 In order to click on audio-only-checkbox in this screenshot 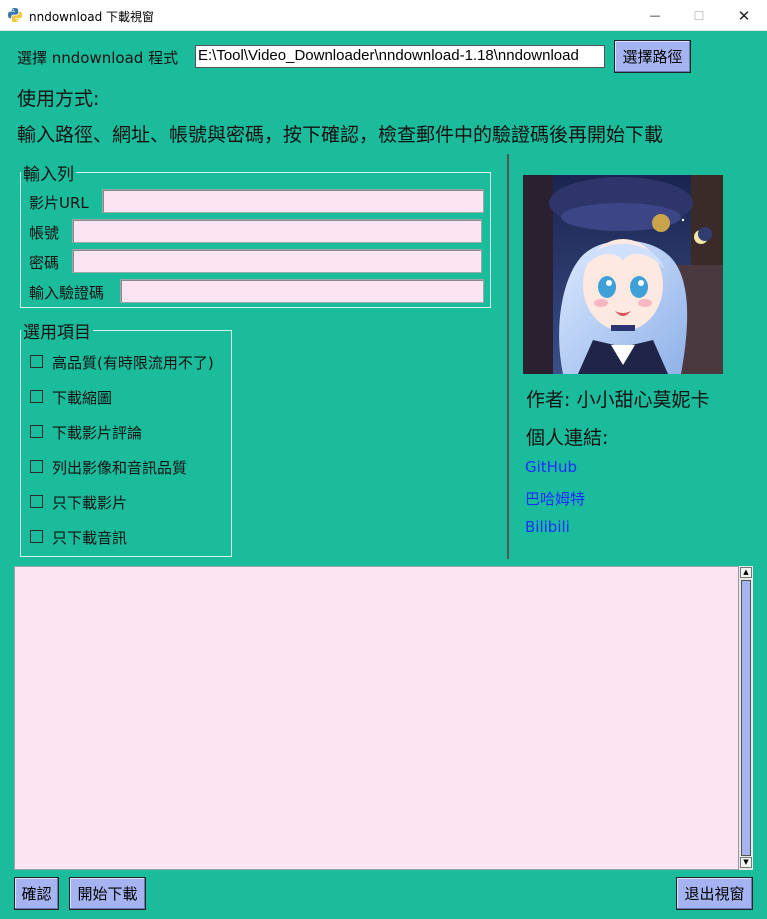, I will do `click(36, 536)`.